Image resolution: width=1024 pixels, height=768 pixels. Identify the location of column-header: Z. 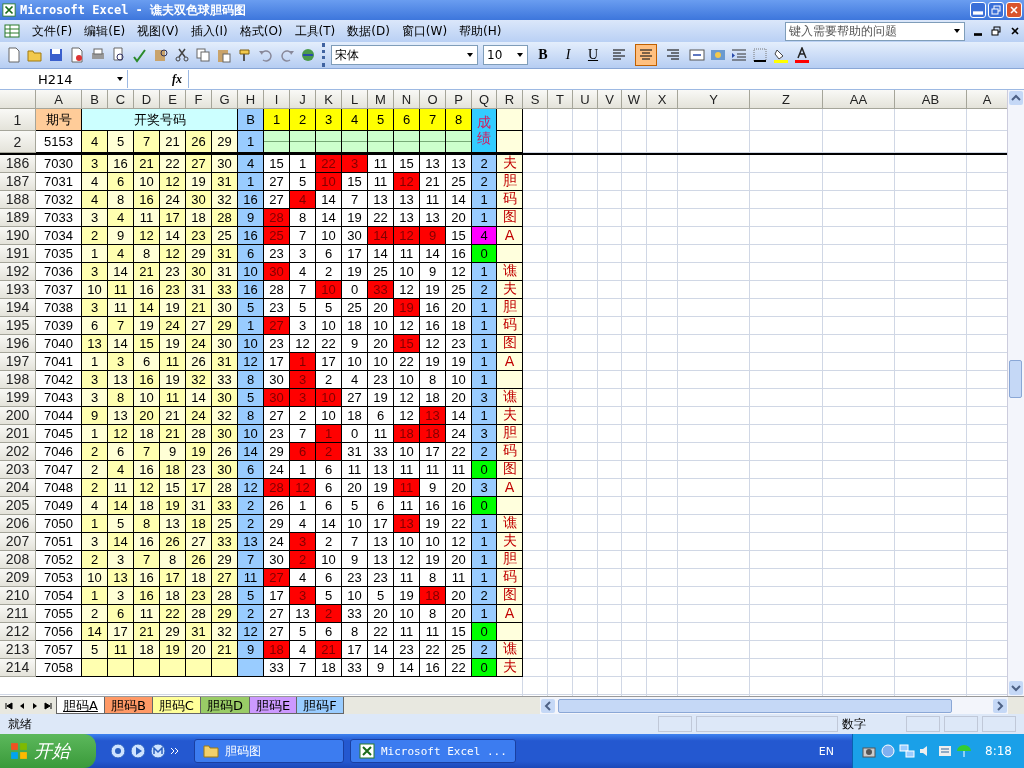
(786, 99).